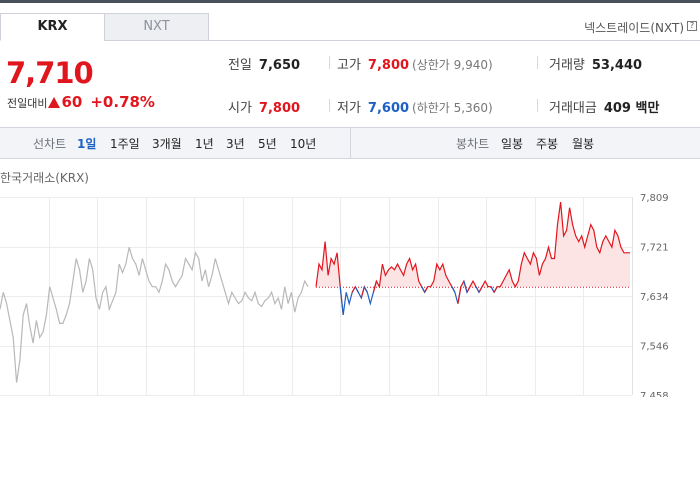  I want to click on candle-weekly-button: 주봉, so click(547, 143).